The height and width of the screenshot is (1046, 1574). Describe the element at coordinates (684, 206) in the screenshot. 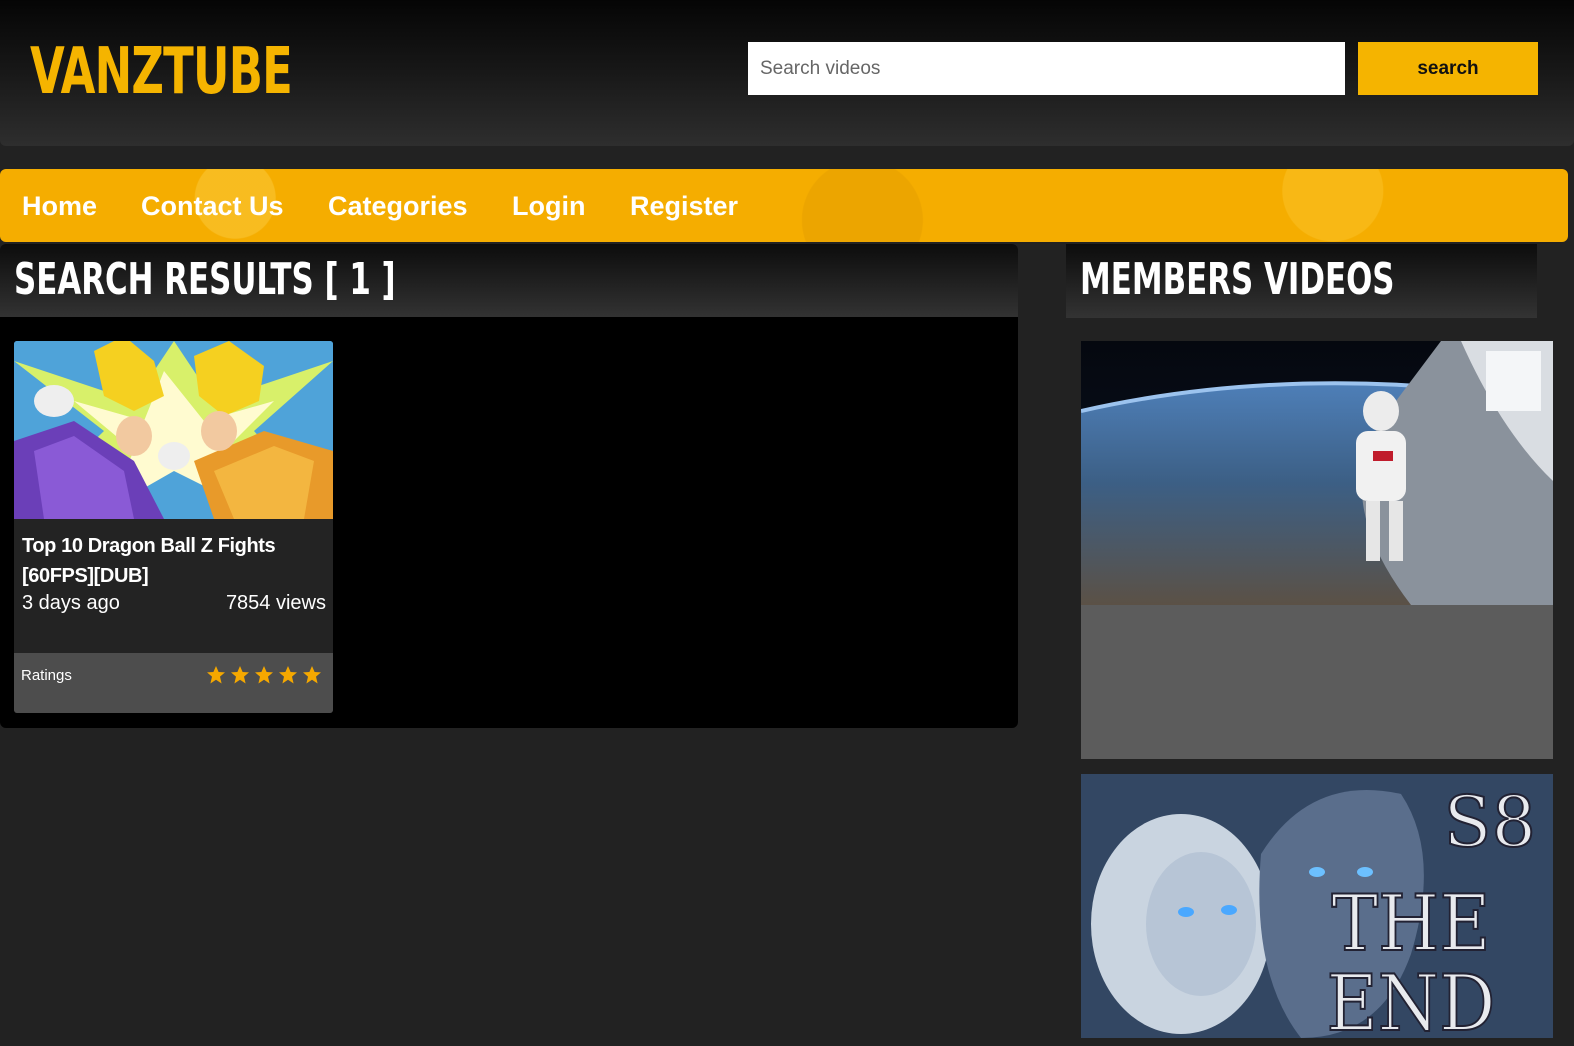

I see `nav-register: Register` at that location.